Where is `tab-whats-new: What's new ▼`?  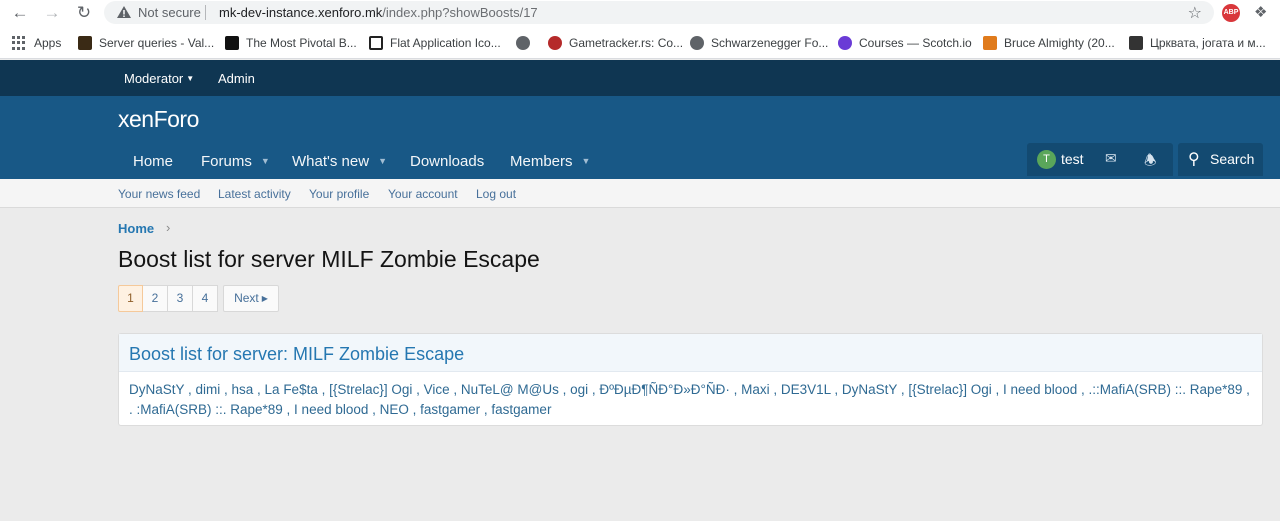 tab-whats-new: What's new ▼ is located at coordinates (339, 161).